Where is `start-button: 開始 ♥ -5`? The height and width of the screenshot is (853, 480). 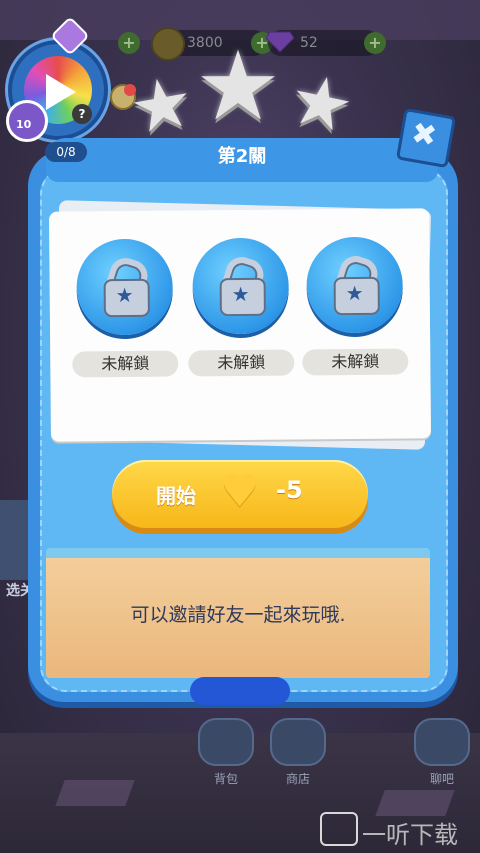
start-button: 開始 ♥ -5 is located at coordinates (240, 494).